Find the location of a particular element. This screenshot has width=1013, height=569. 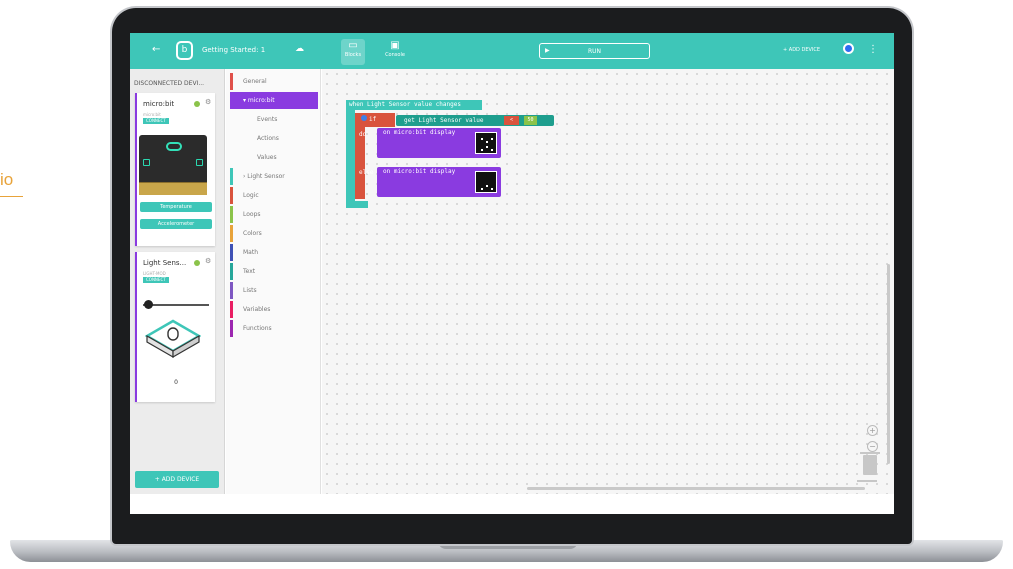

microbit-board is located at coordinates (173, 165).